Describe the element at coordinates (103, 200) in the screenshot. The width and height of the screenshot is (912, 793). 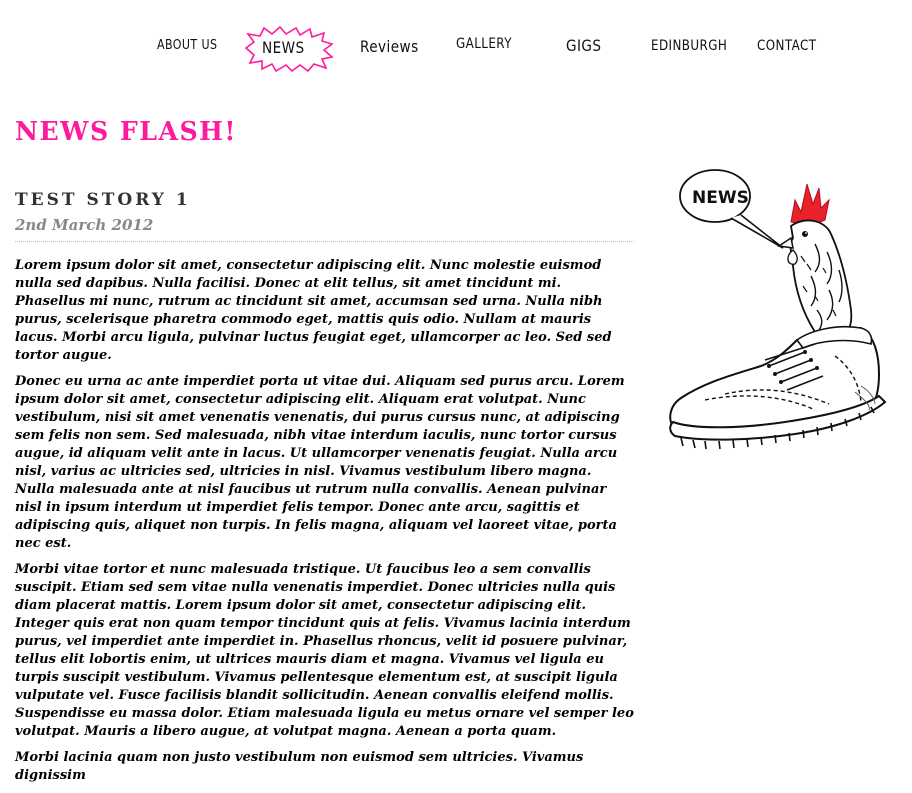
I see `story-title: TEST STORY 1` at that location.